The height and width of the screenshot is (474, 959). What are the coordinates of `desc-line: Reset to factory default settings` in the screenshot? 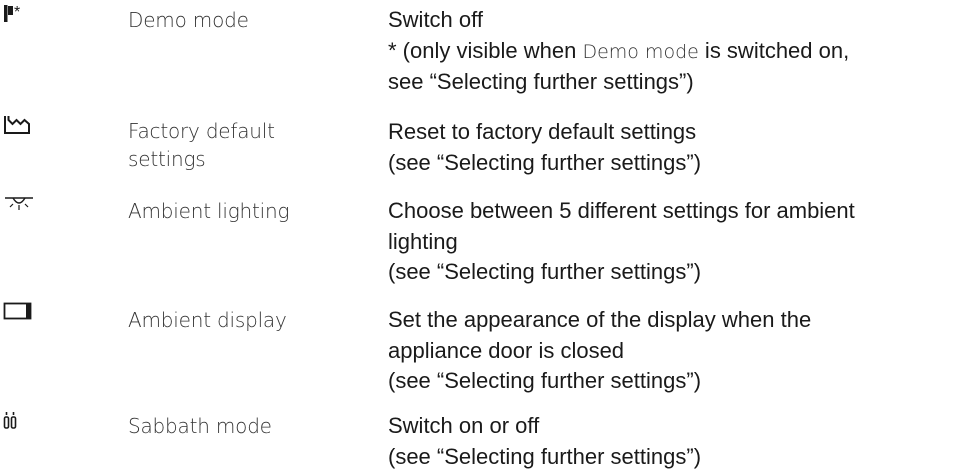 It's located at (542, 131).